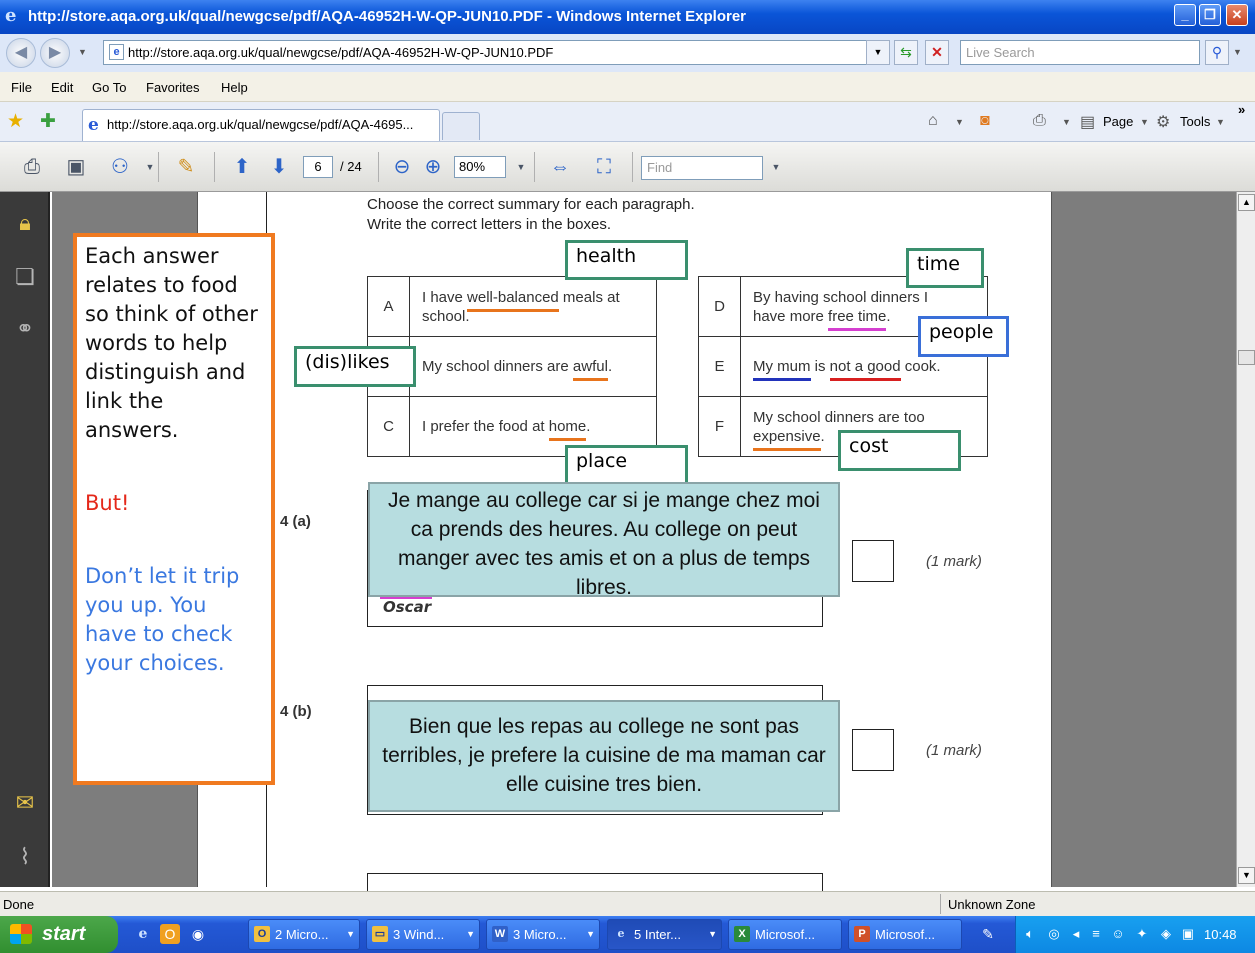 The image size is (1255, 953). Describe the element at coordinates (1220, 934) in the screenshot. I see `clock: 10:48` at that location.